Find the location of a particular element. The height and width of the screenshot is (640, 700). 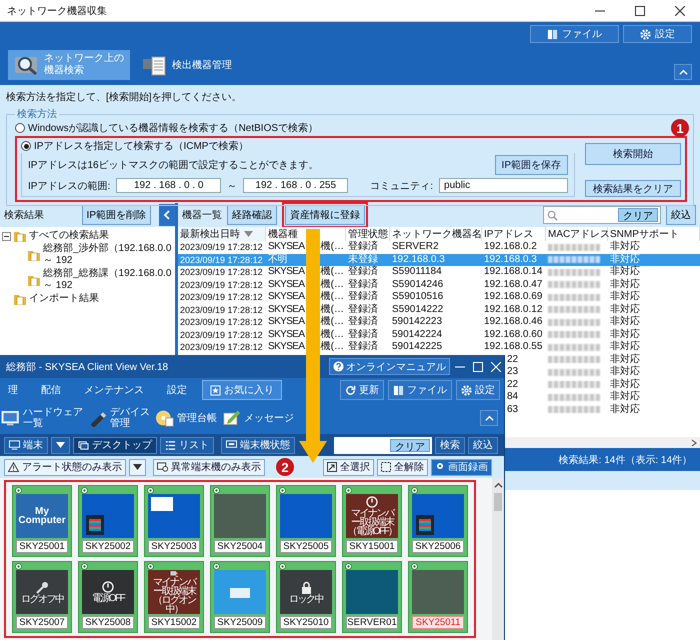

menu-tab: メンテナンス is located at coordinates (114, 390).